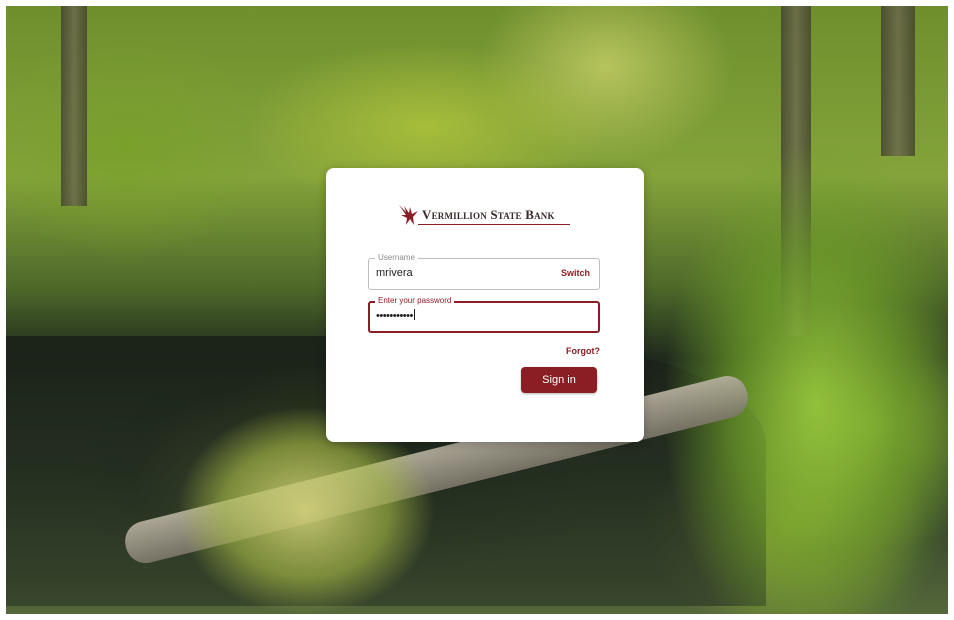 This screenshot has height=620, width=954. I want to click on forgot-password-link: Forgot?, so click(583, 351).